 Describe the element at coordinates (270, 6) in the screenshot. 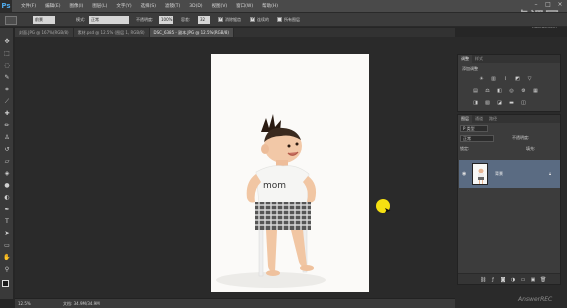

I see `menu-help: 帮助(H)` at that location.